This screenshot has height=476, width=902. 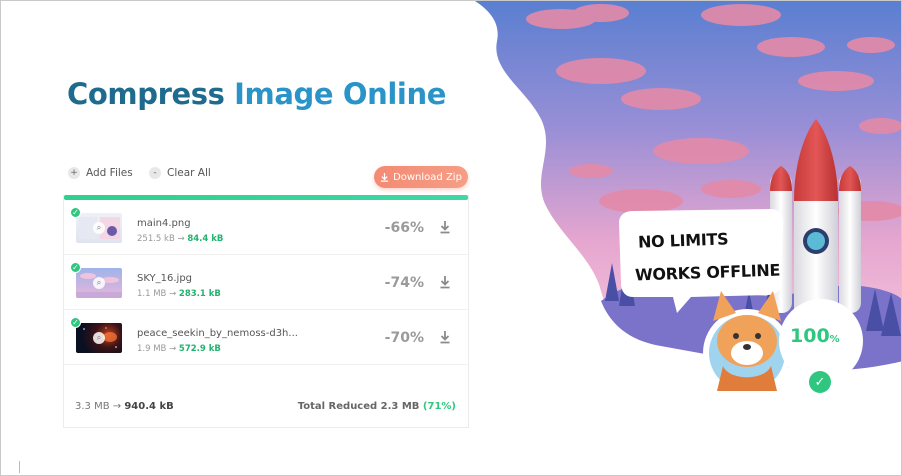 I want to click on total-reduced: Total Reduced 2.3 MB (71%), so click(x=377, y=406).